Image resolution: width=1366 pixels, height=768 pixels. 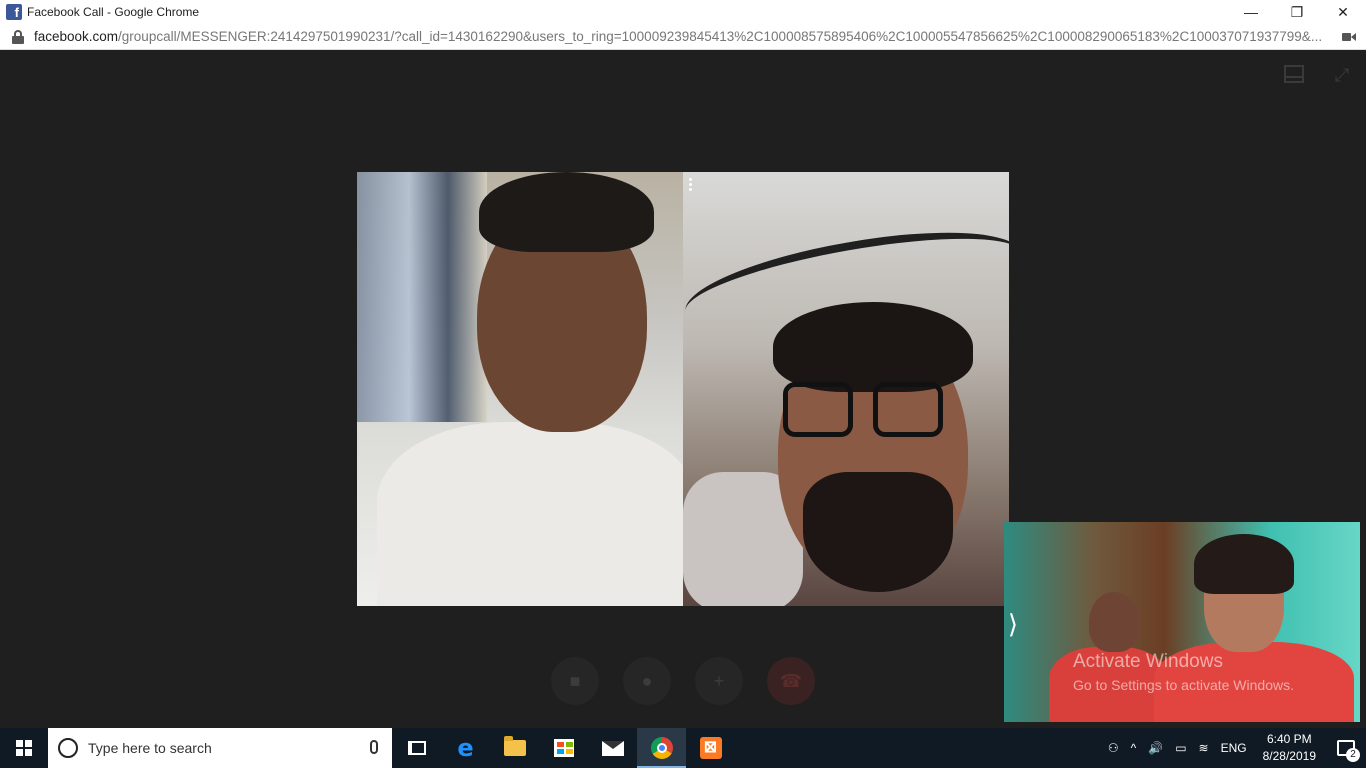 What do you see at coordinates (150, 748) in the screenshot?
I see `search-placeholder: Type here to search` at bounding box center [150, 748].